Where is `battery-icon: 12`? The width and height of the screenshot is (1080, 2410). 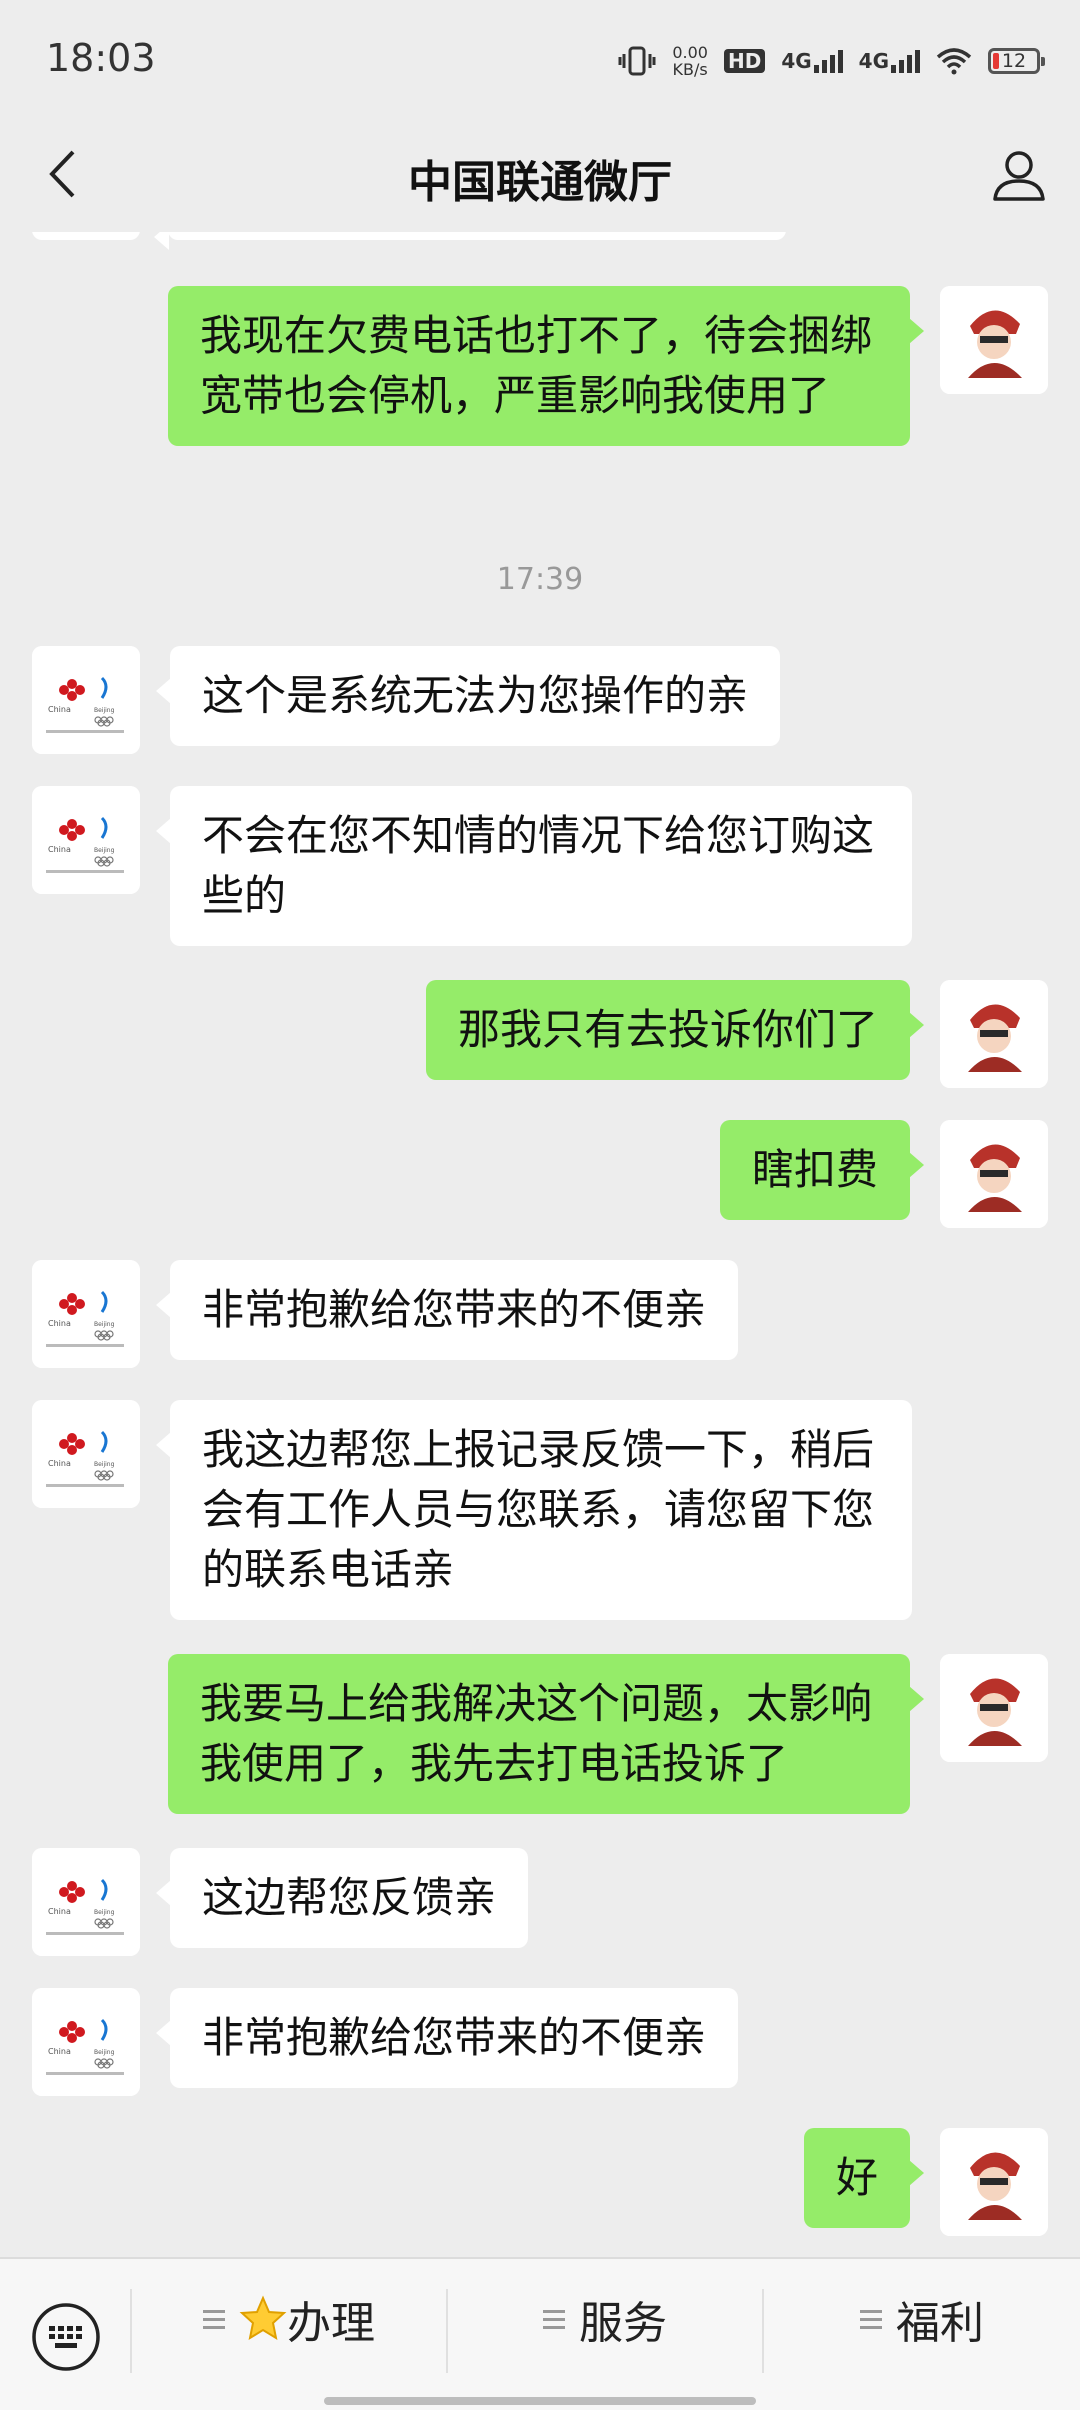 battery-icon: 12 is located at coordinates (1016, 61).